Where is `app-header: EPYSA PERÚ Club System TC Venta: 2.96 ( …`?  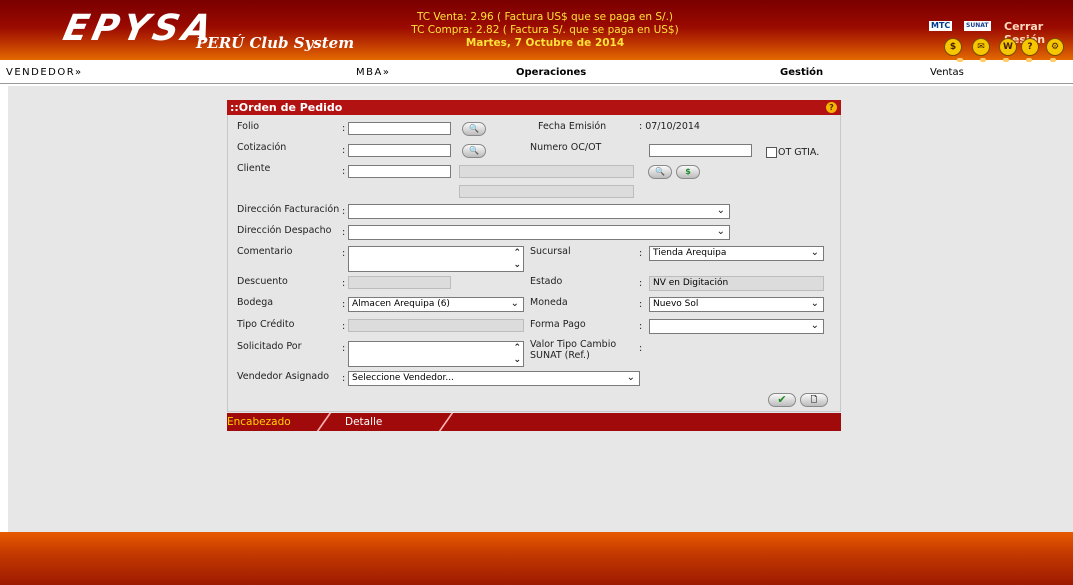
app-header: EPYSA PERÚ Club System TC Venta: 2.96 ( … is located at coordinates (536, 31).